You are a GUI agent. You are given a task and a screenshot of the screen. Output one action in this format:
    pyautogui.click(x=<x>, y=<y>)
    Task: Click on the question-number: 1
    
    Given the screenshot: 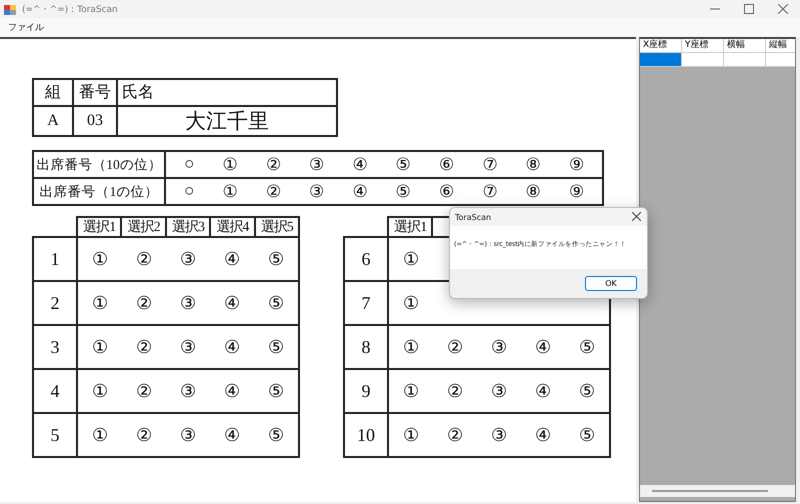 What is the action you would take?
    pyautogui.click(x=55, y=259)
    